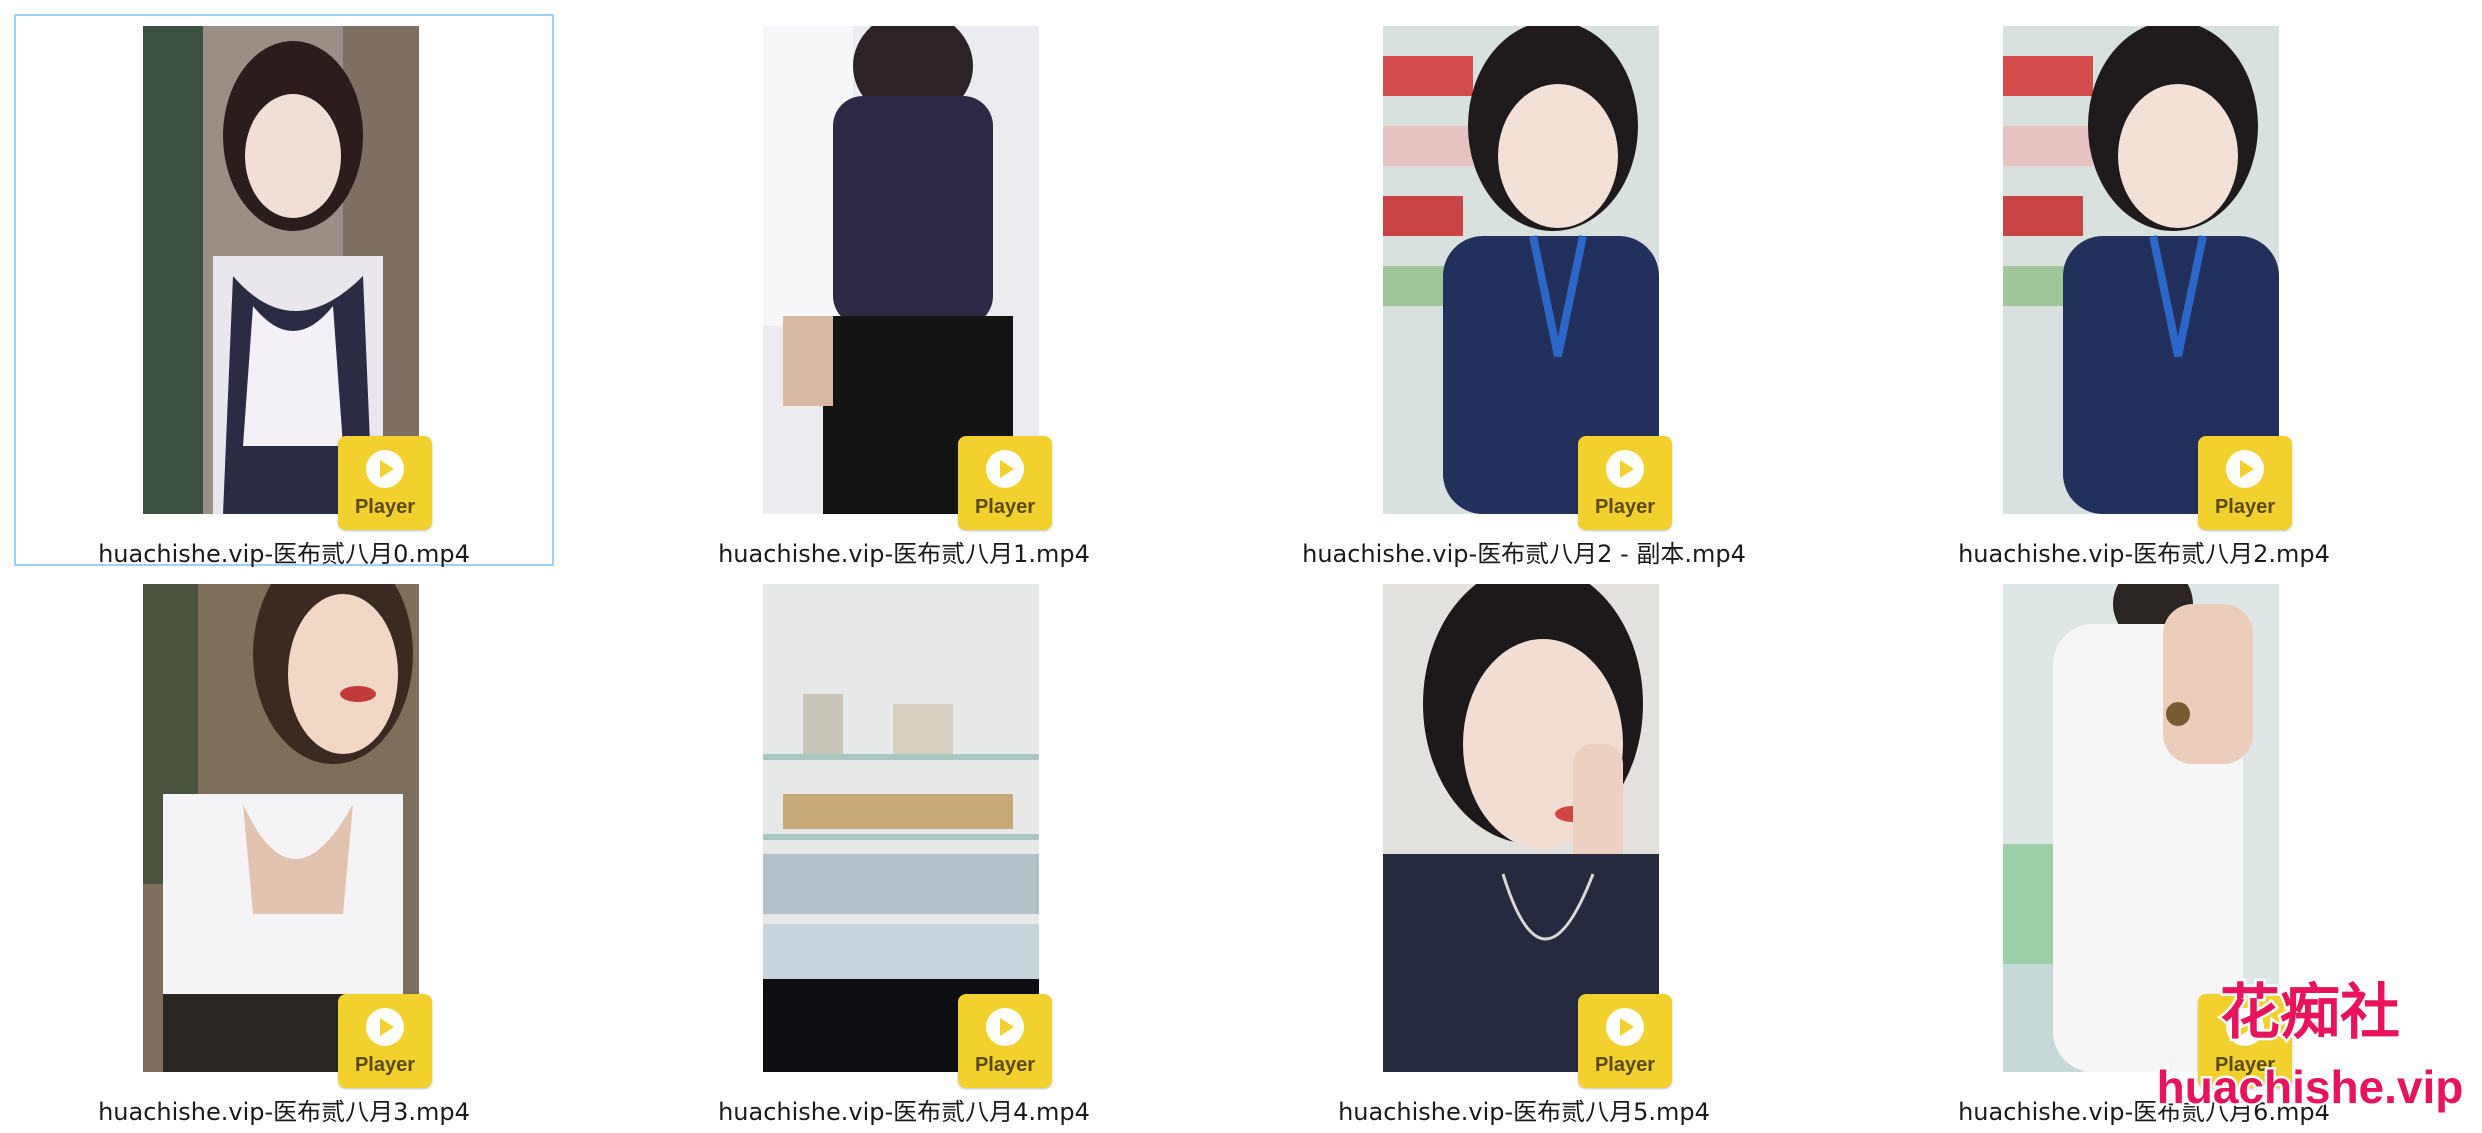 This screenshot has height=1133, width=2482. I want to click on file-tile: Player huachishe.vip-医布贰八月3.mp4, so click(284, 849).